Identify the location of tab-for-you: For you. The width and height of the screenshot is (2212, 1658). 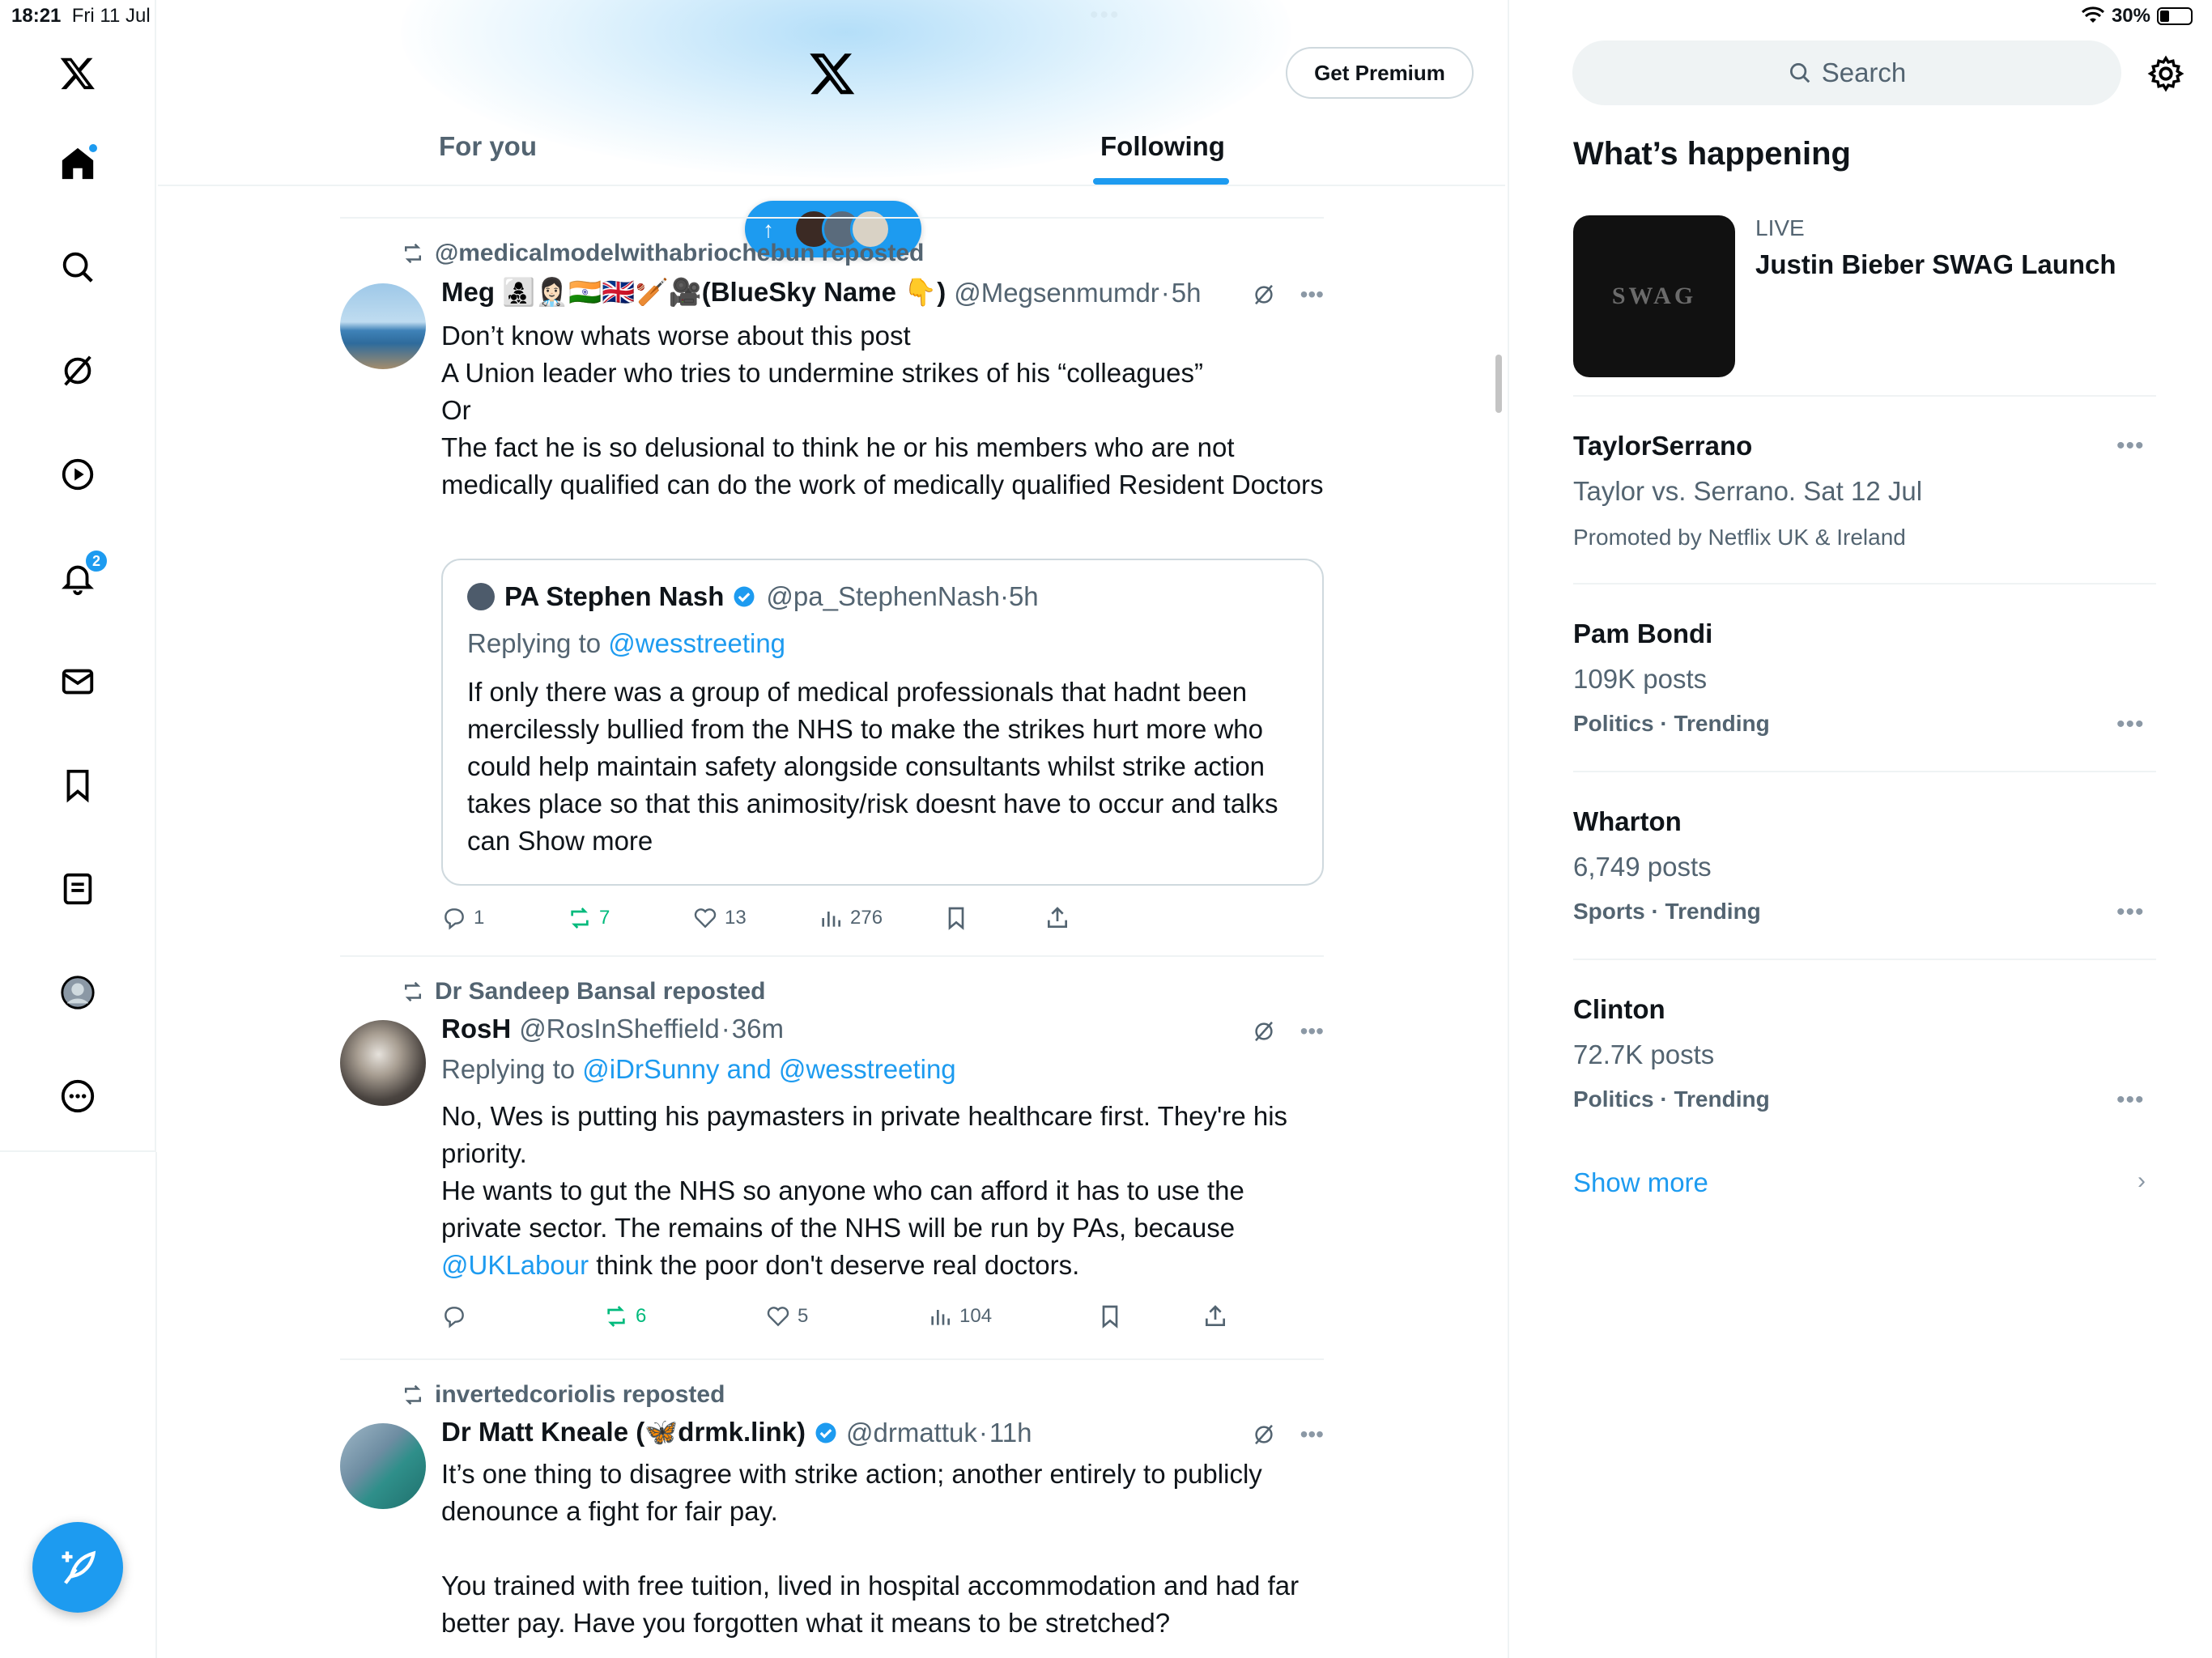
(488, 146).